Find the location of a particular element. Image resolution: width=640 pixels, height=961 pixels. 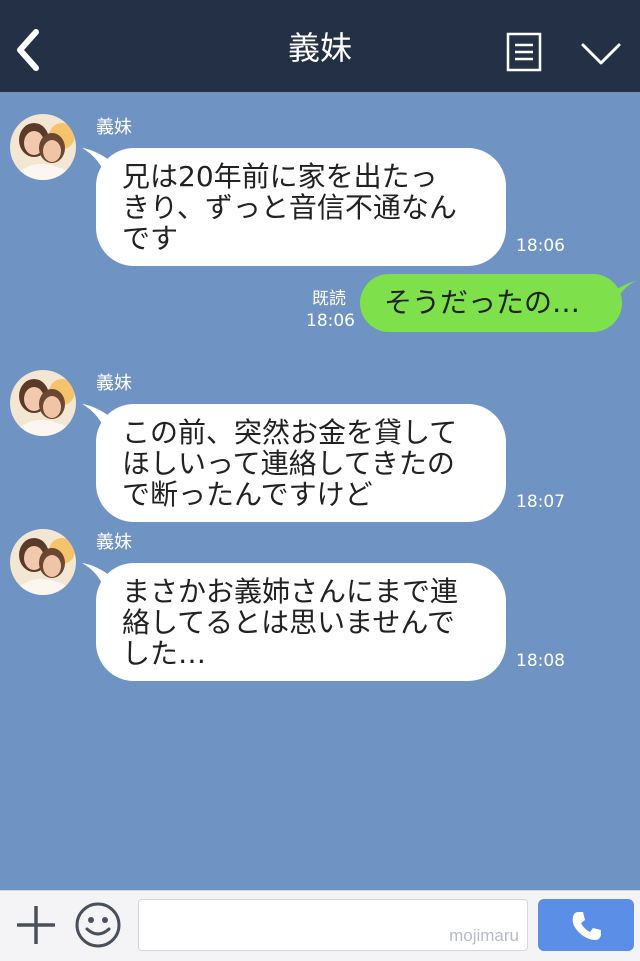

smiley-icon is located at coordinates (98, 925).